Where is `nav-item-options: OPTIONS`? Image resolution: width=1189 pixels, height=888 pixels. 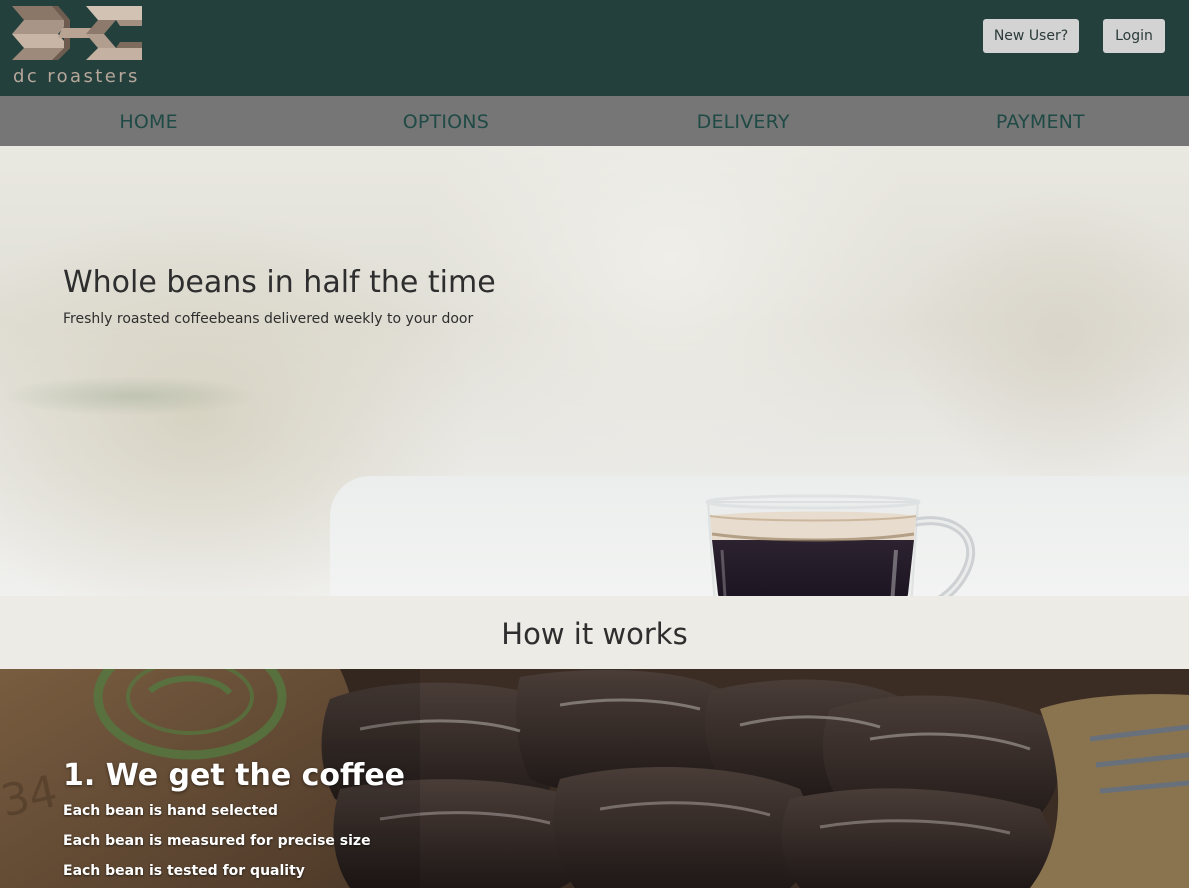
nav-item-options: OPTIONS is located at coordinates (445, 121).